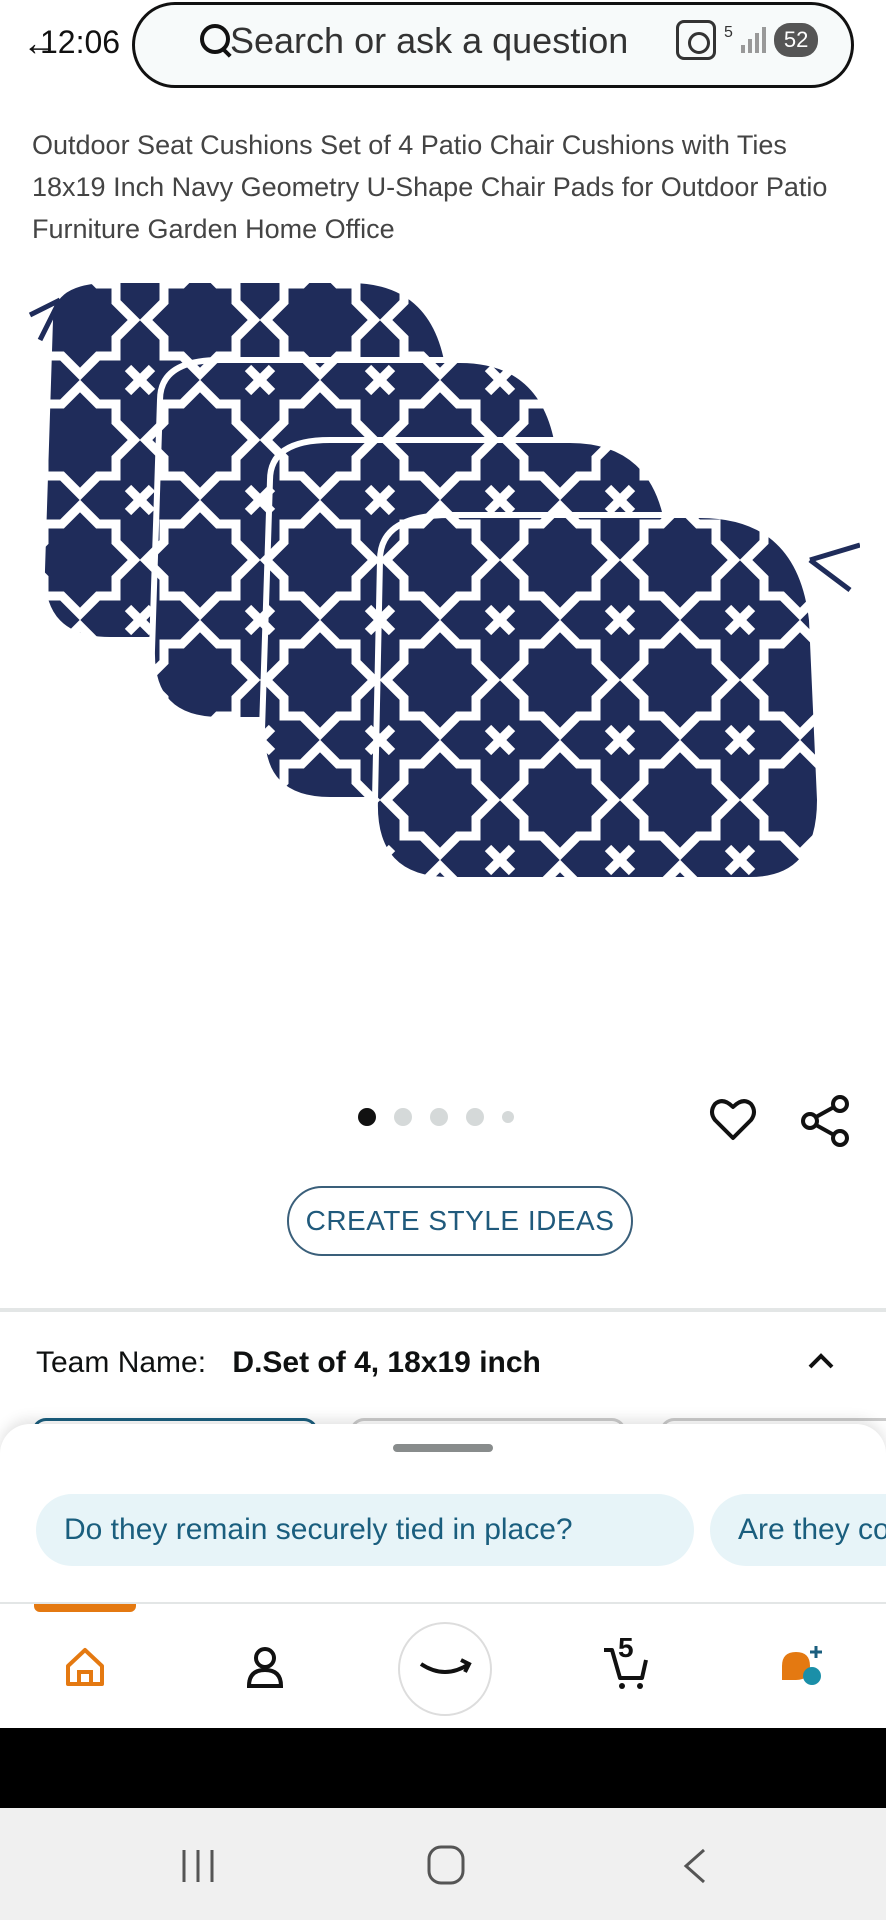 The image size is (886, 1920). I want to click on top-bar: ← 12:06 Search or ask a question 5 52, so click(443, 46).